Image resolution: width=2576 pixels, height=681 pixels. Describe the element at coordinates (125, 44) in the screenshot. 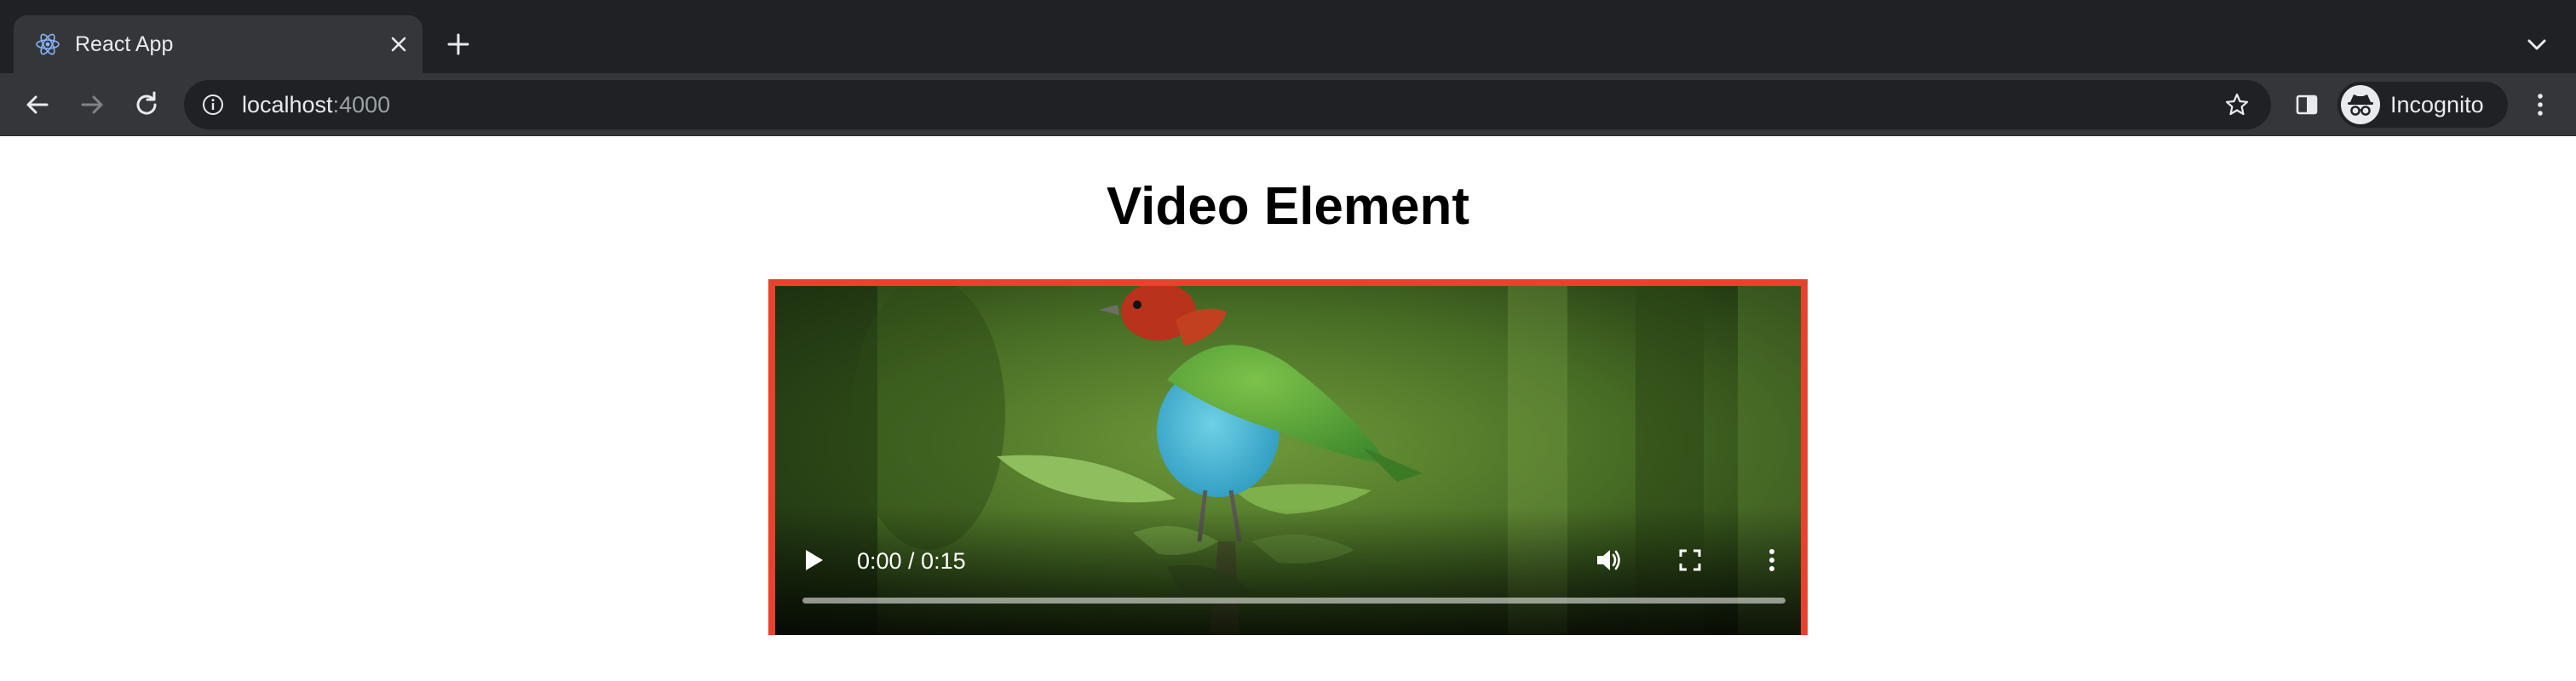

I see `tab-title: React App` at that location.